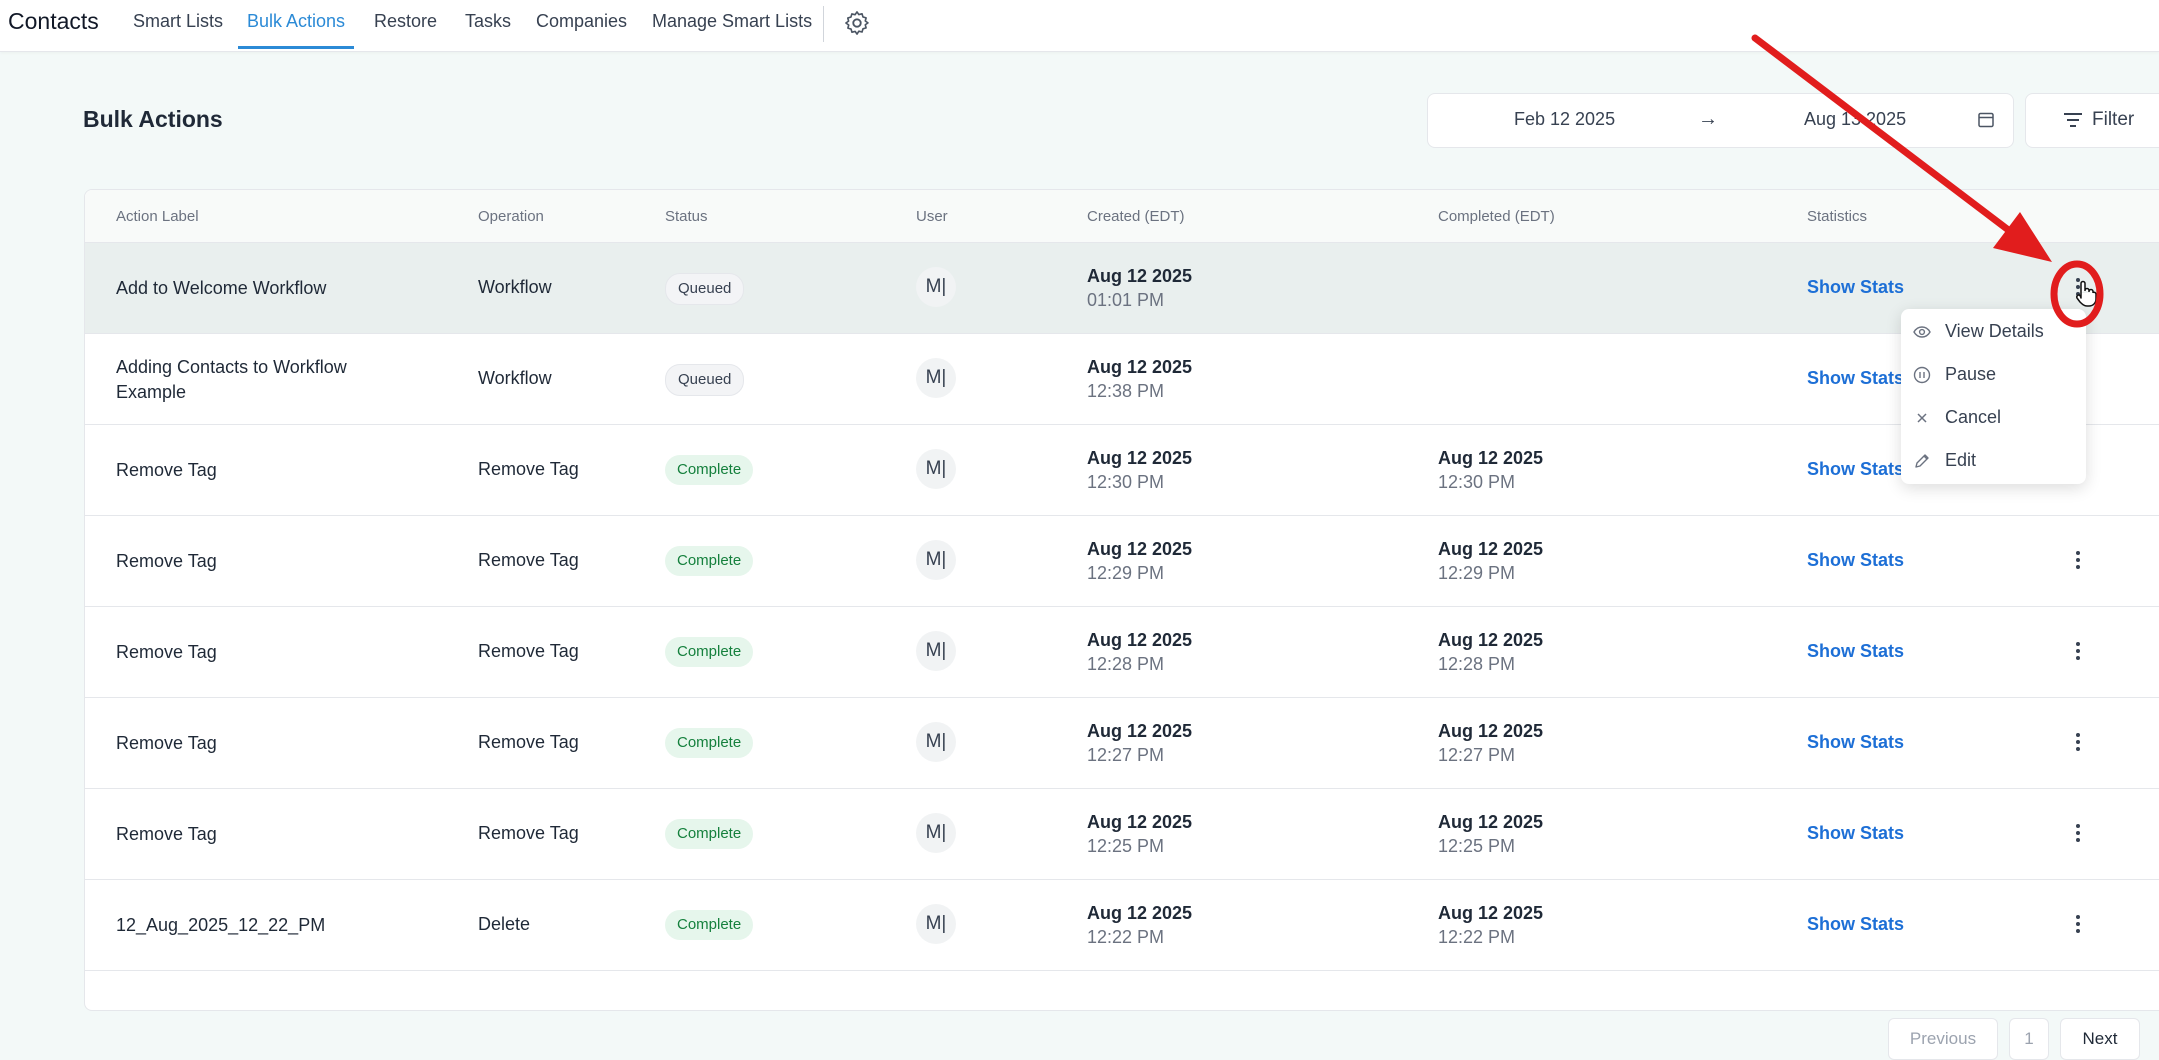 The image size is (2159, 1060). I want to click on previous-page-button: Previous, so click(1943, 1039).